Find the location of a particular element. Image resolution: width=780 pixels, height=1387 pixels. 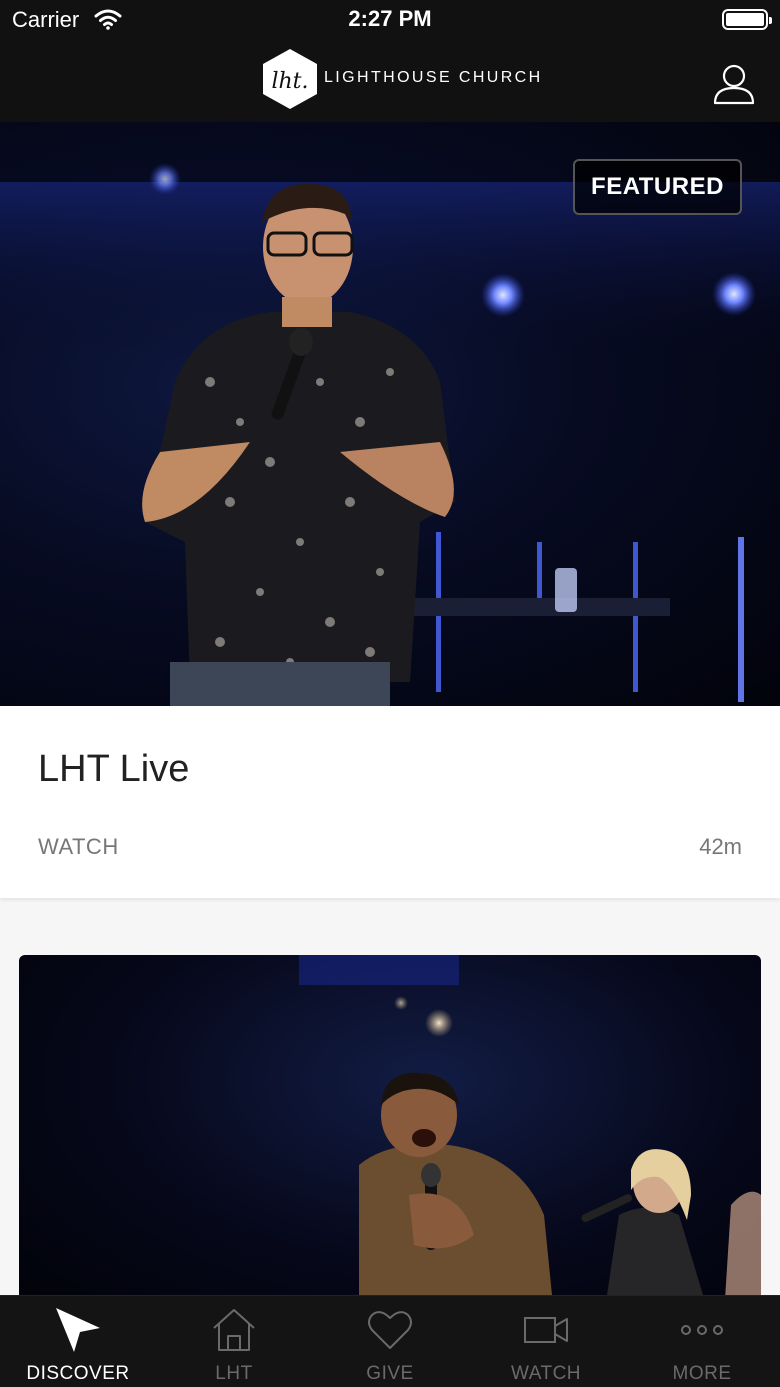

heart-icon is located at coordinates (390, 1330).